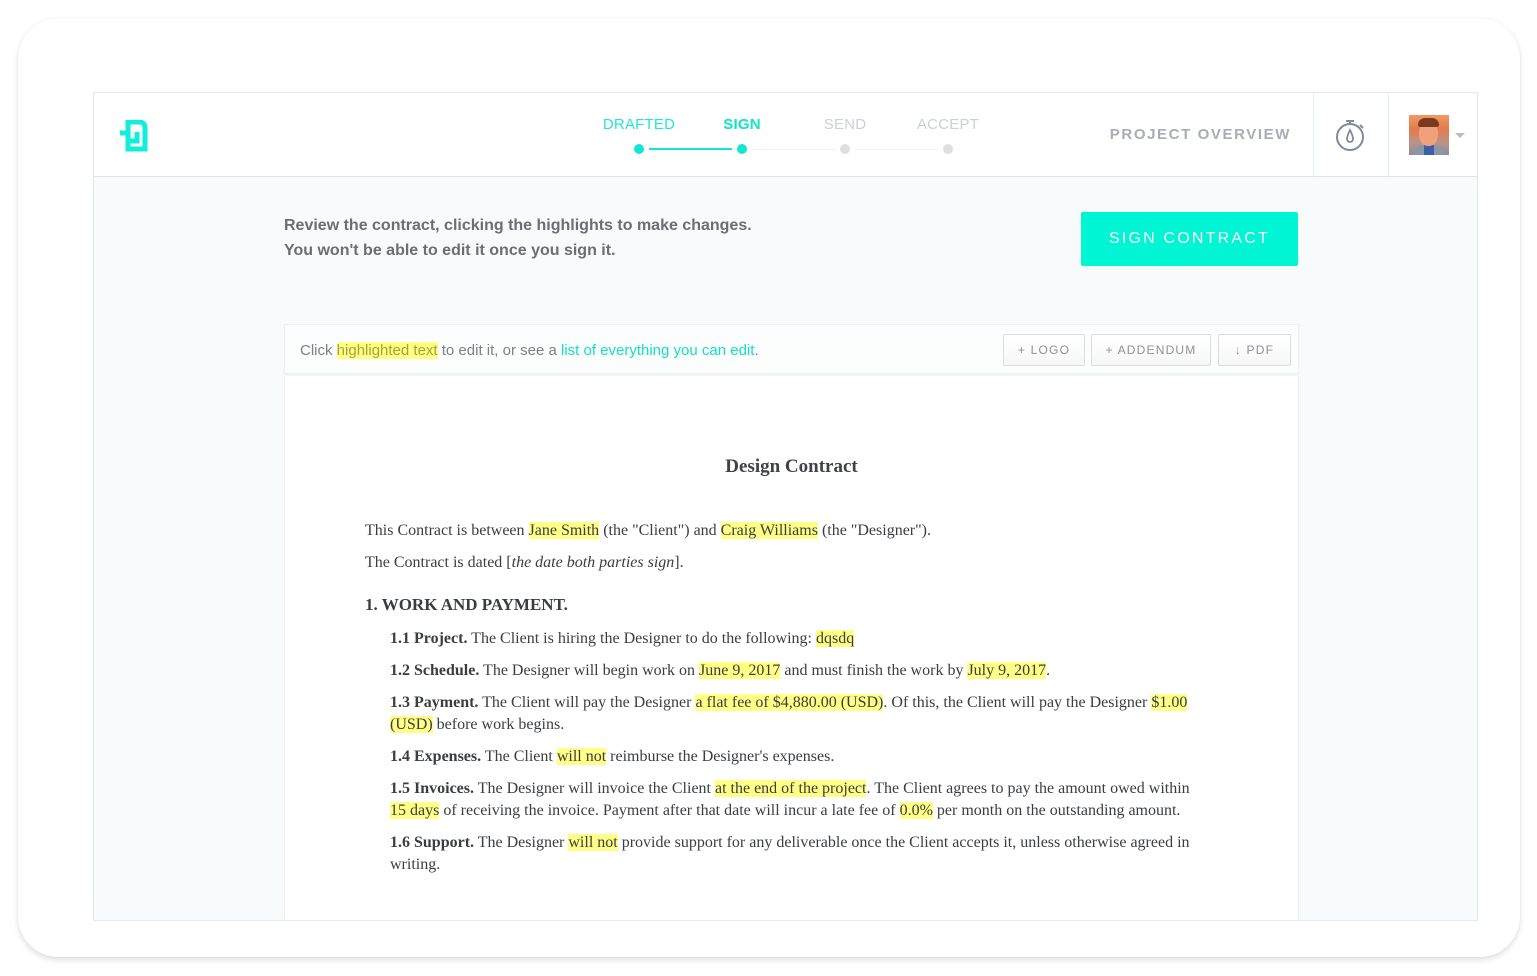 Image resolution: width=1537 pixels, height=976 pixels. I want to click on highlight-sample: highlighted text, so click(387, 350).